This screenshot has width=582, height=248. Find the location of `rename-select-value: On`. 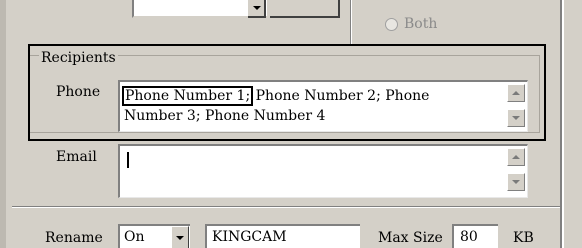

rename-select-value: On is located at coordinates (134, 237).